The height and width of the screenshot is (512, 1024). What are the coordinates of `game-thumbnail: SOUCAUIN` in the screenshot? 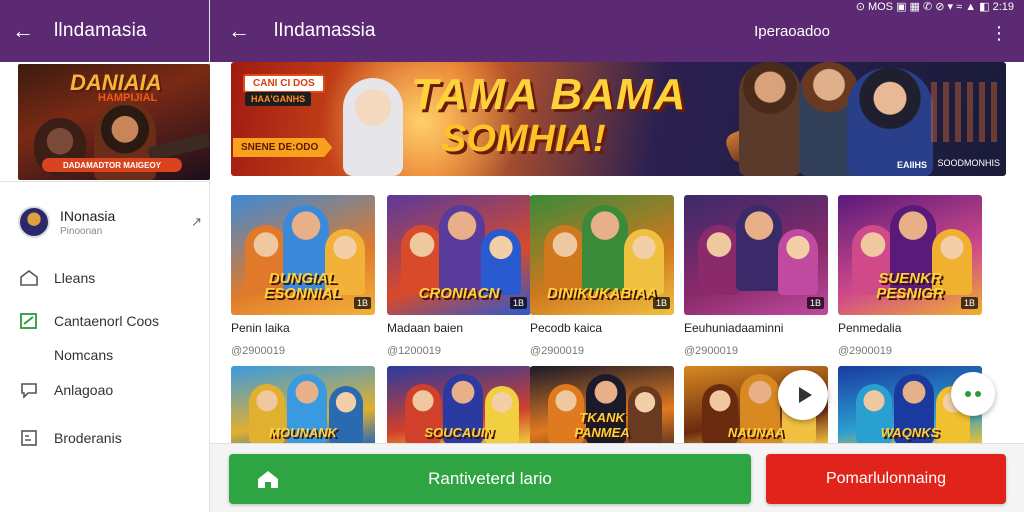 It's located at (459, 405).